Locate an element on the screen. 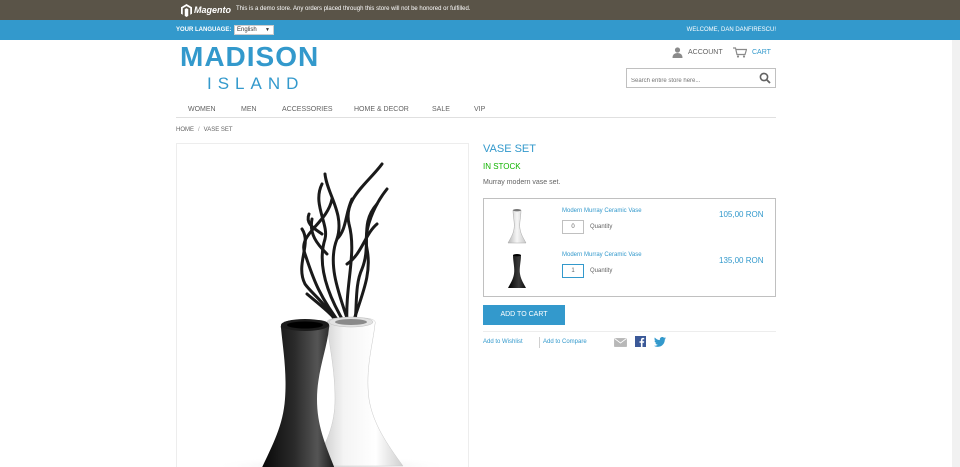 The image size is (960, 467). email-icon is located at coordinates (620, 342).